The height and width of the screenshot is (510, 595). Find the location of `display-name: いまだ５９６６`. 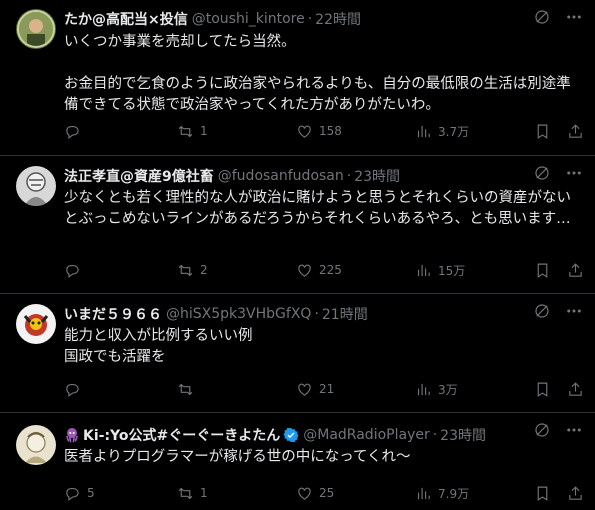

display-name: いまだ５９６６ is located at coordinates (113, 314).